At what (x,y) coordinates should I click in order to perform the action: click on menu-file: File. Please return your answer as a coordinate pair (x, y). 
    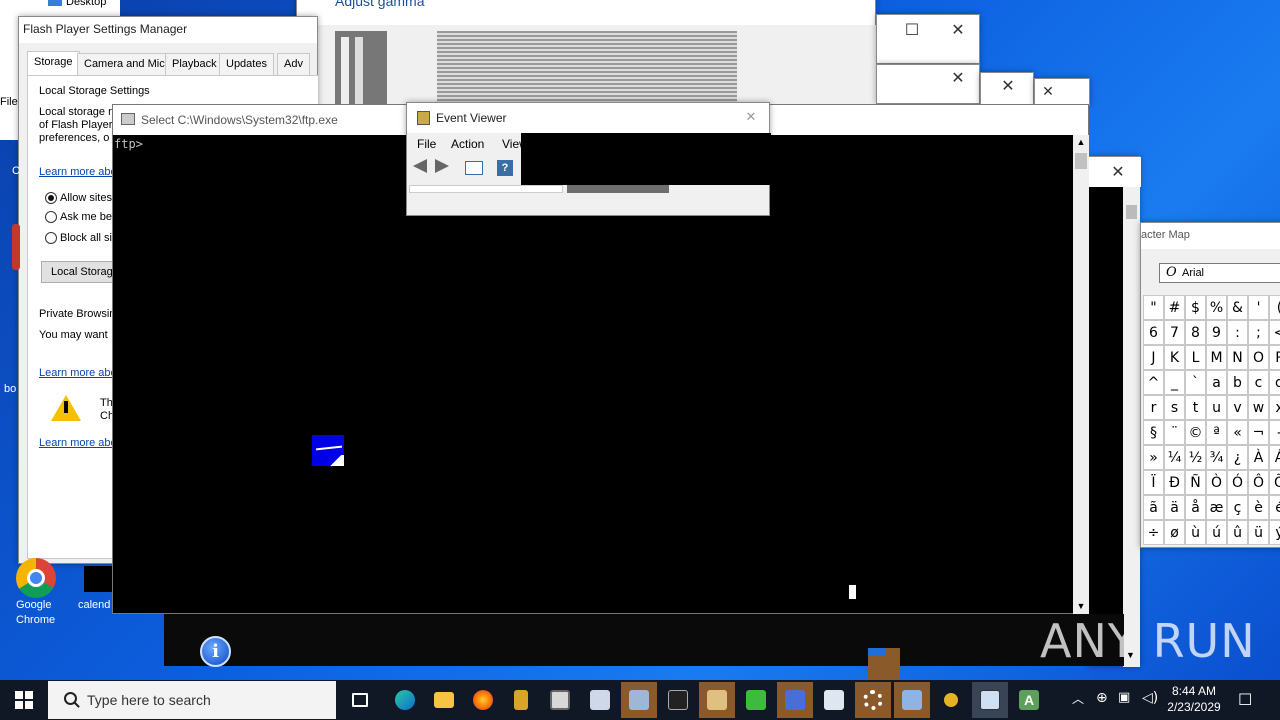
    Looking at the image, I should click on (426, 144).